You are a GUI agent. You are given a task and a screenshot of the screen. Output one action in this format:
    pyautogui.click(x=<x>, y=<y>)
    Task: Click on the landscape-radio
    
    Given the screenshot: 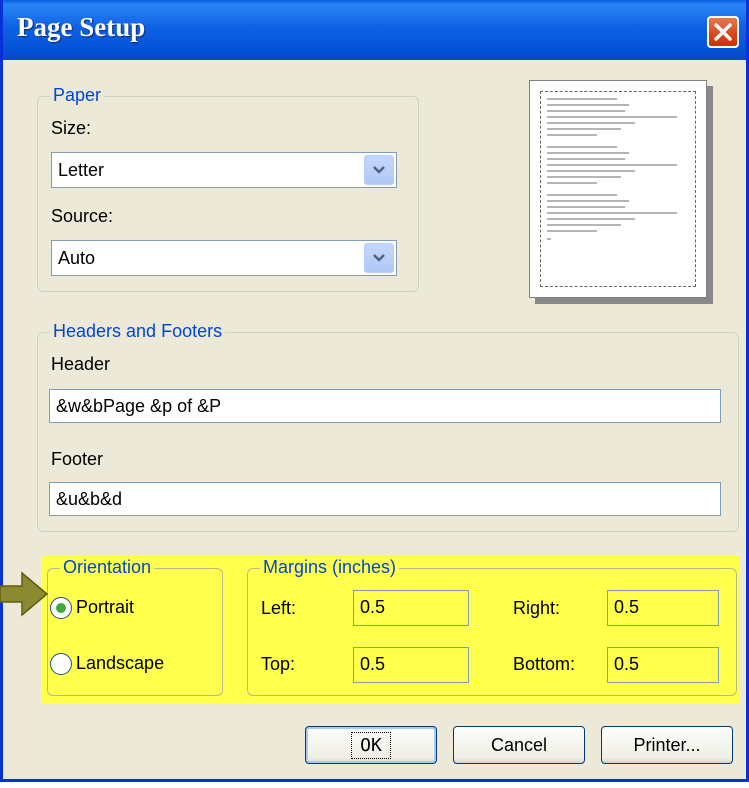 What is the action you would take?
    pyautogui.click(x=61, y=664)
    